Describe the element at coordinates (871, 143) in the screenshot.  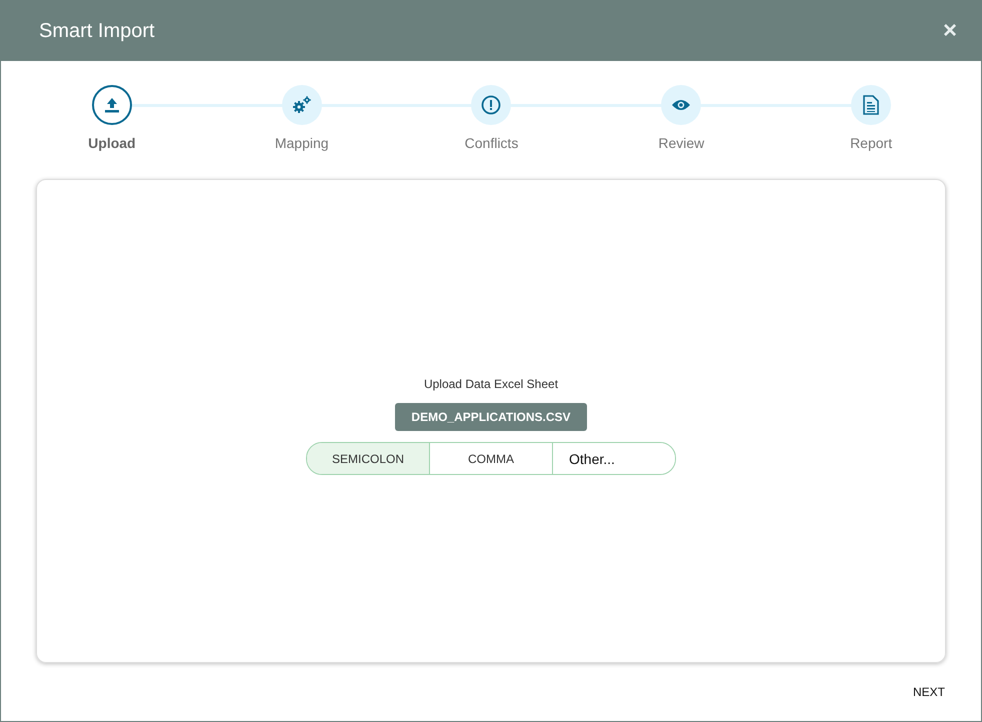
I see `step-label: Report` at that location.